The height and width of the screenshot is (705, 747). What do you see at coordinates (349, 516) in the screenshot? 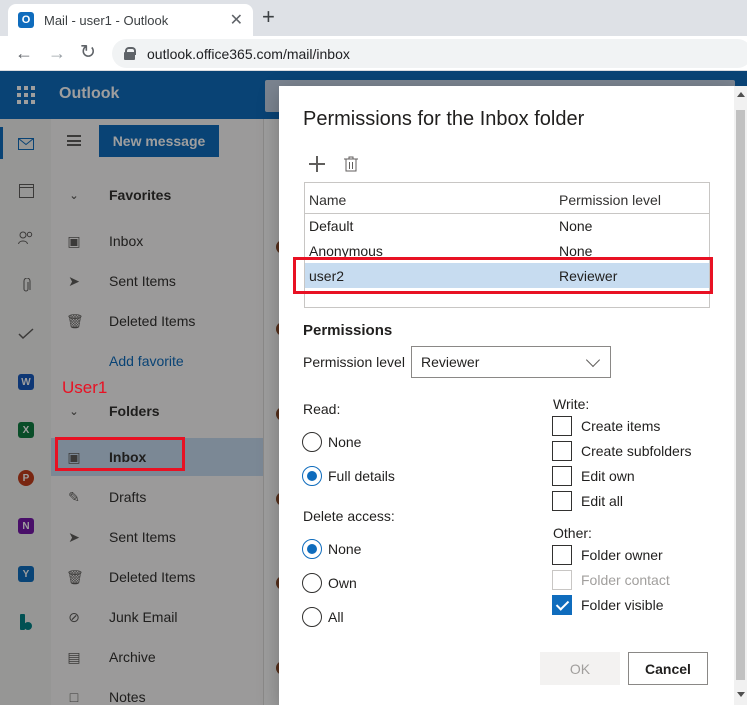
I see `delete-access-label: Delete access:` at bounding box center [349, 516].